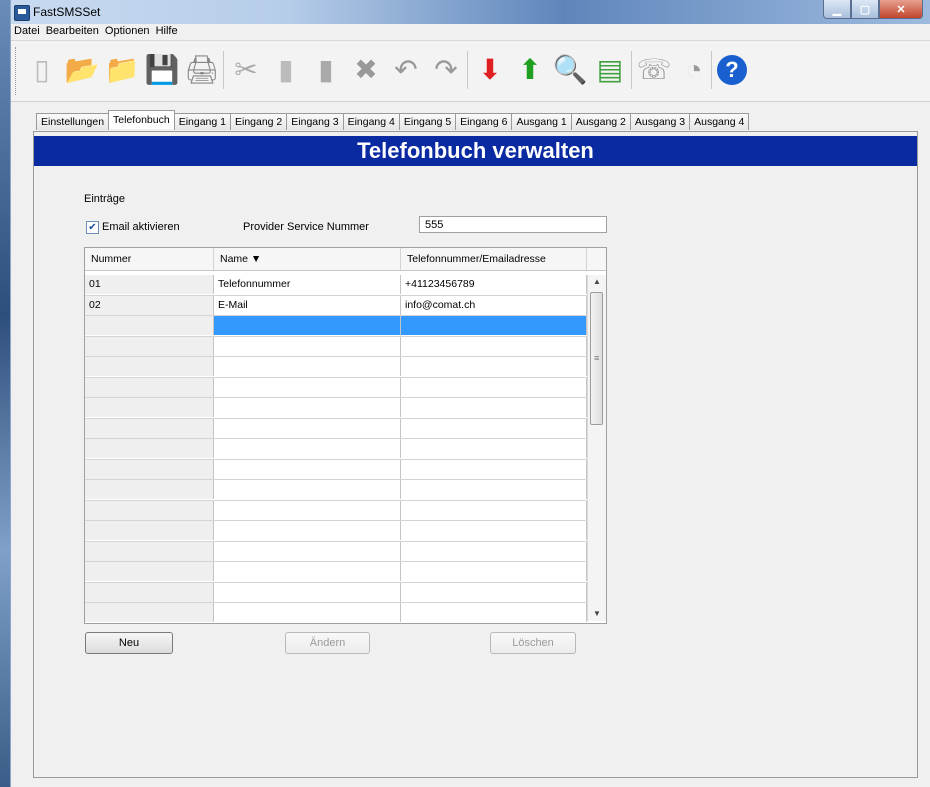 The image size is (930, 787). I want to click on maximize-button: ▢, so click(865, 9).